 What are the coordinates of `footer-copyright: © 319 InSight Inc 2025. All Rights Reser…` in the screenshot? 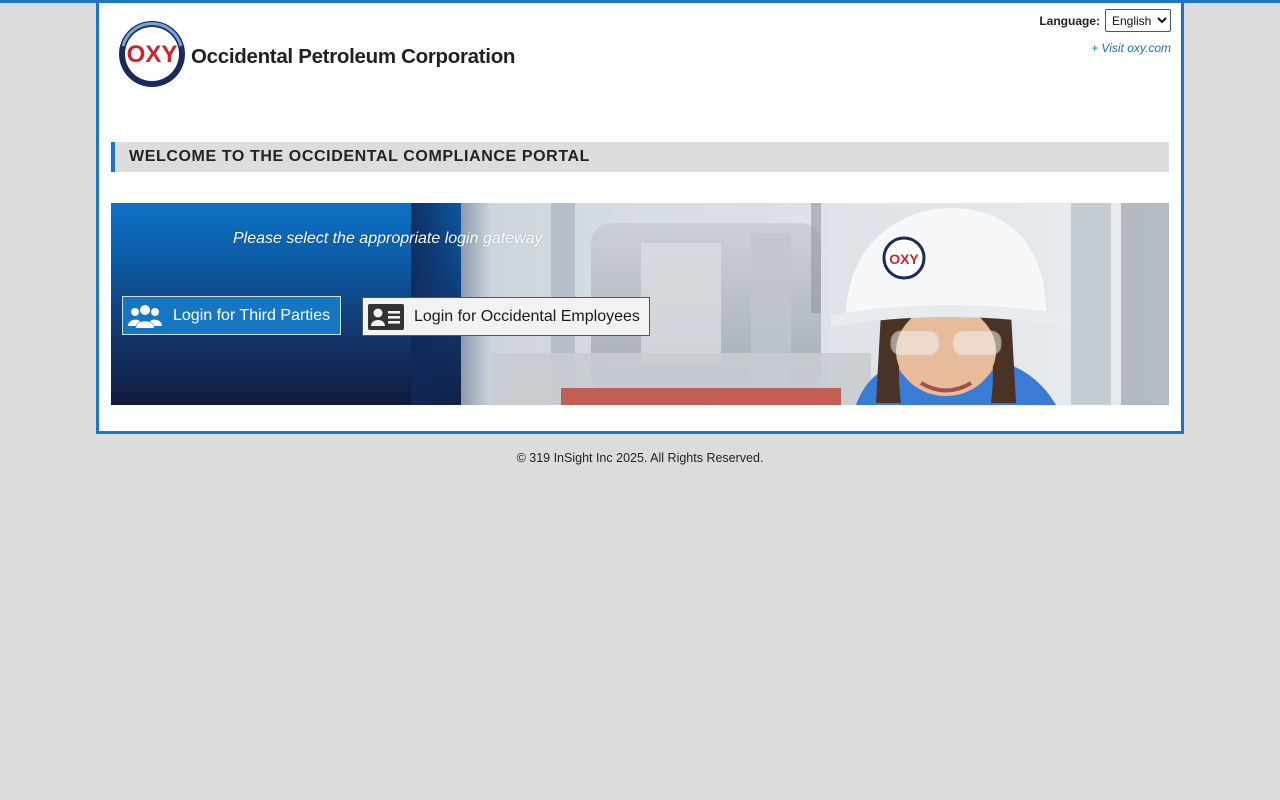 It's located at (640, 458).